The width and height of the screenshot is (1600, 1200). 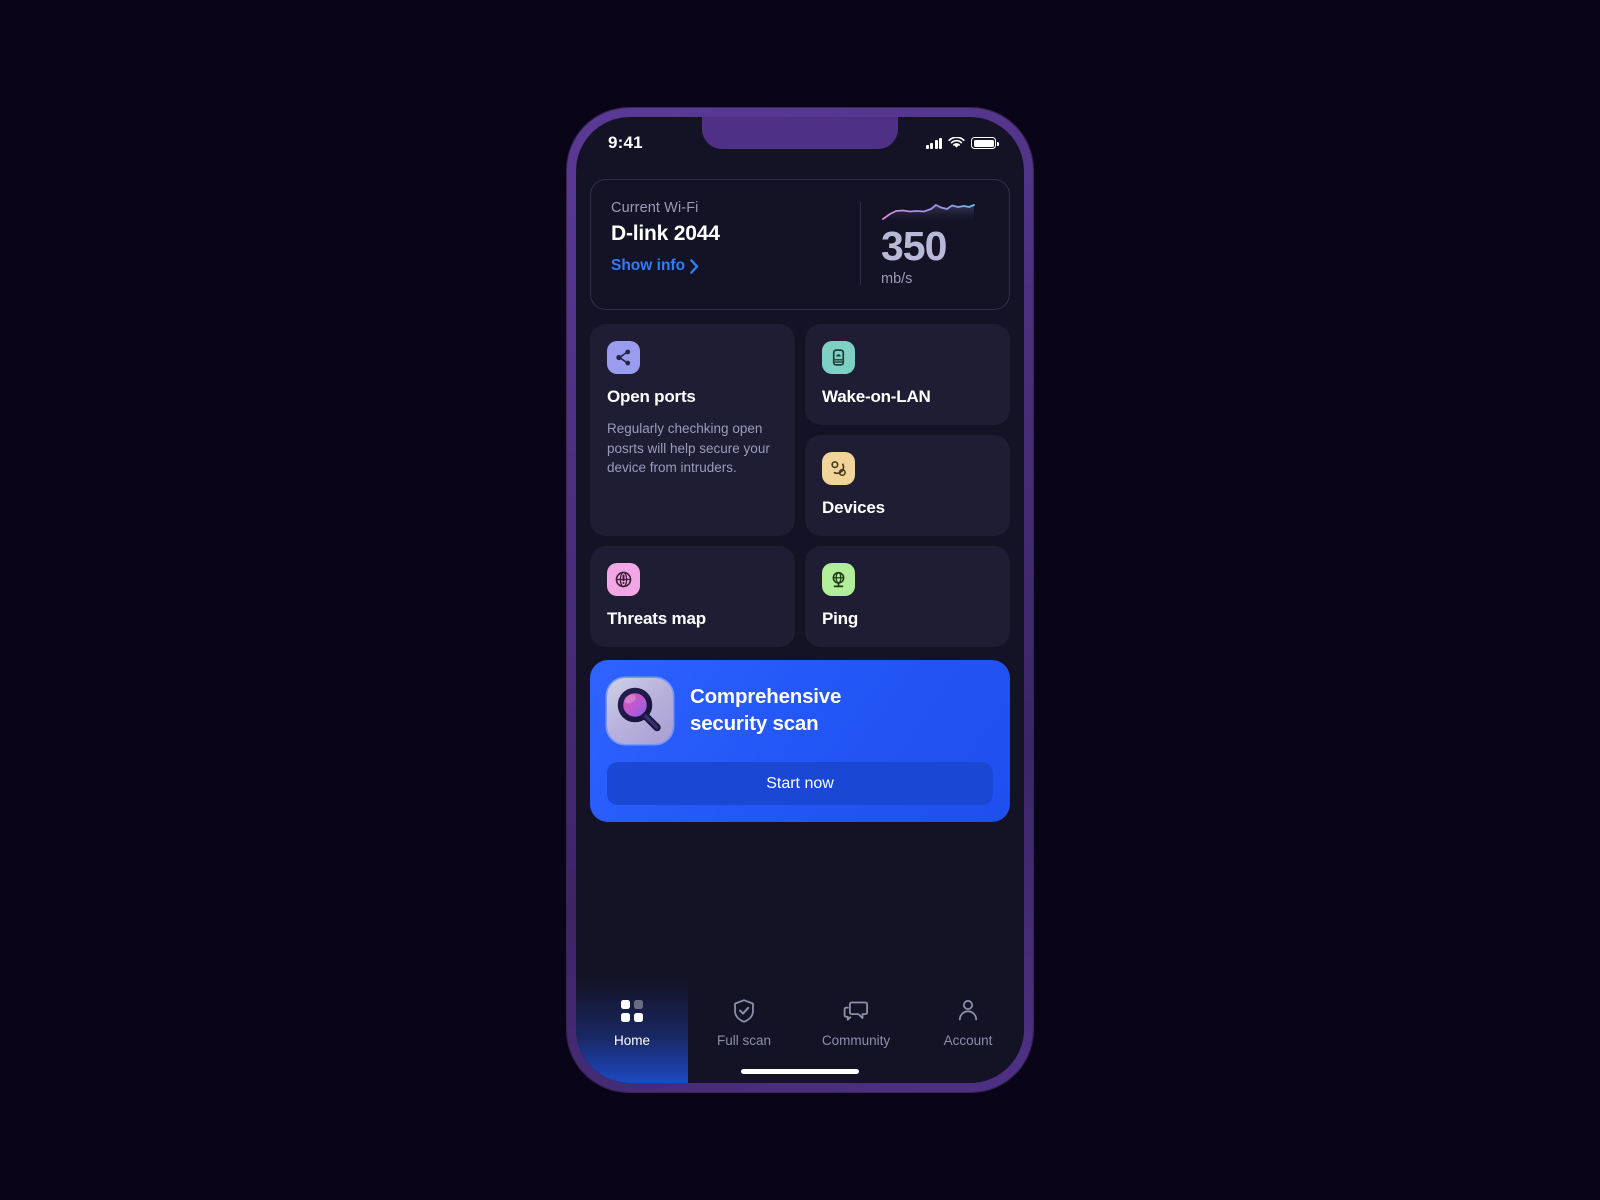 I want to click on wifi-speed-value: 350, so click(x=914, y=246).